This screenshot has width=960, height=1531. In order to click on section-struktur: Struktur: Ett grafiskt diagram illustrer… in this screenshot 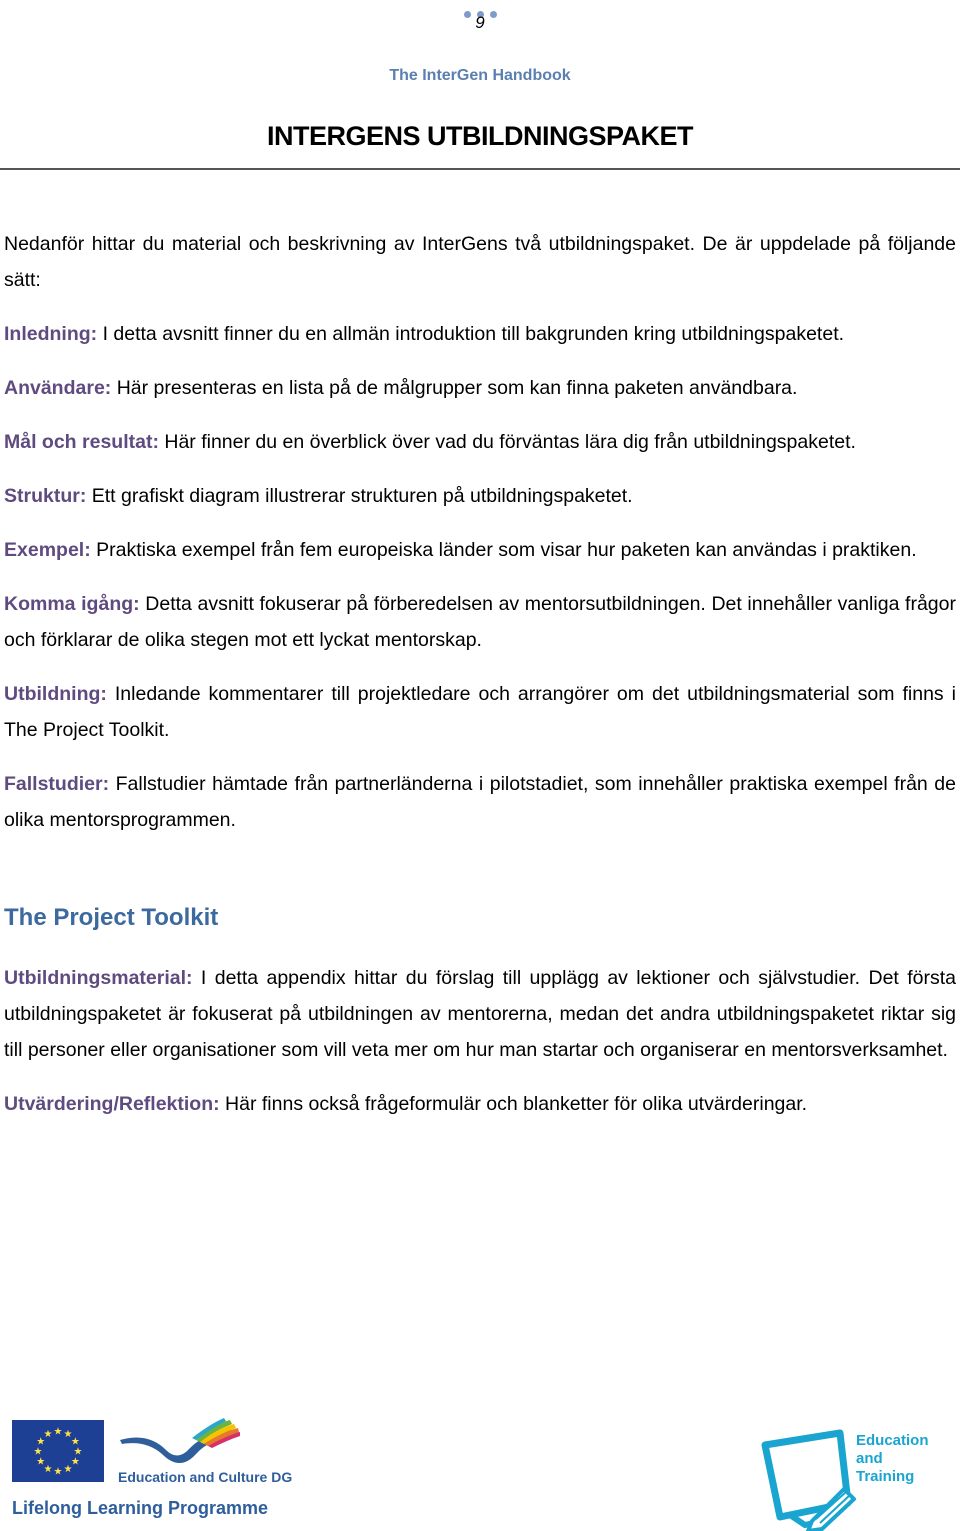, I will do `click(480, 496)`.